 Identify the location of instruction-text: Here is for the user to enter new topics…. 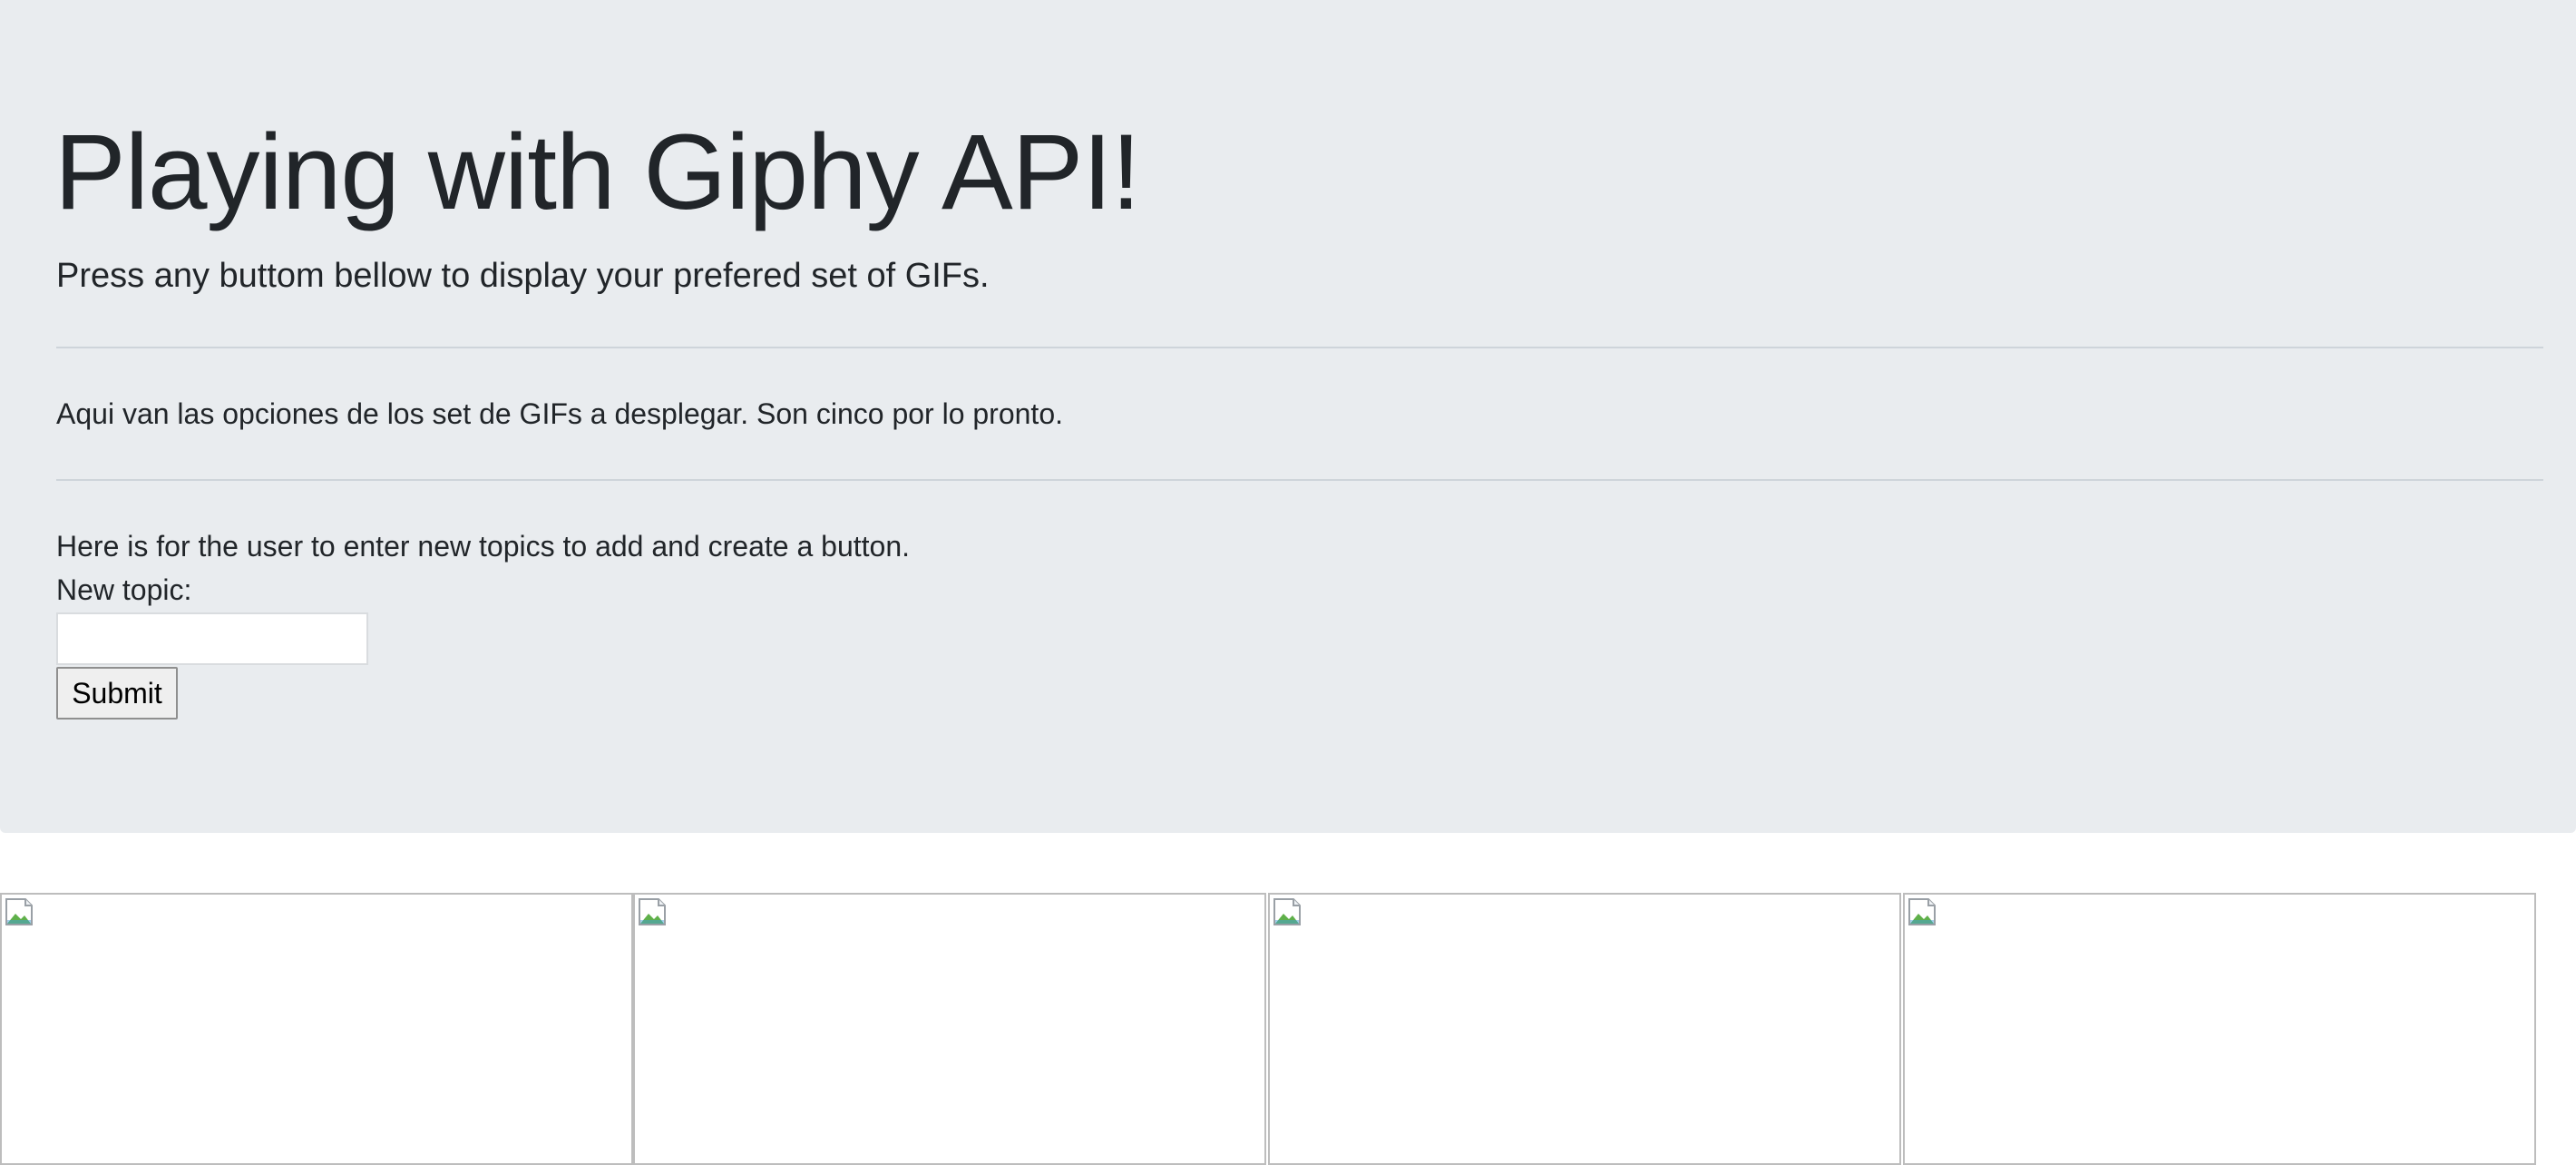
(483, 546).